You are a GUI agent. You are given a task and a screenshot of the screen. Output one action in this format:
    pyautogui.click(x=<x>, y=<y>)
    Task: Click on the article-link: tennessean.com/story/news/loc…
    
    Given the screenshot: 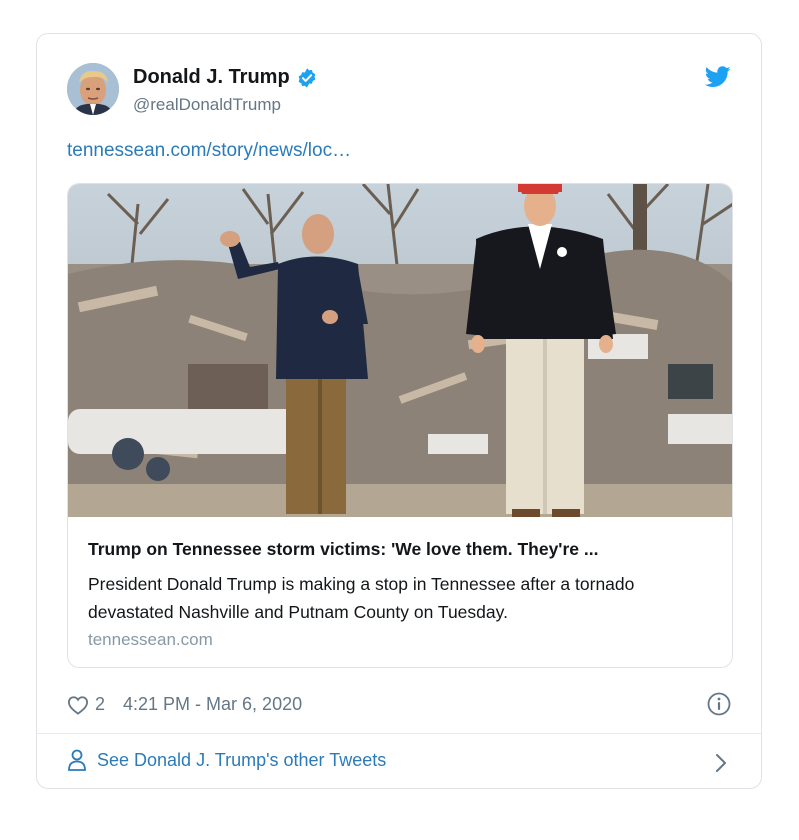 What is the action you would take?
    pyautogui.click(x=209, y=151)
    